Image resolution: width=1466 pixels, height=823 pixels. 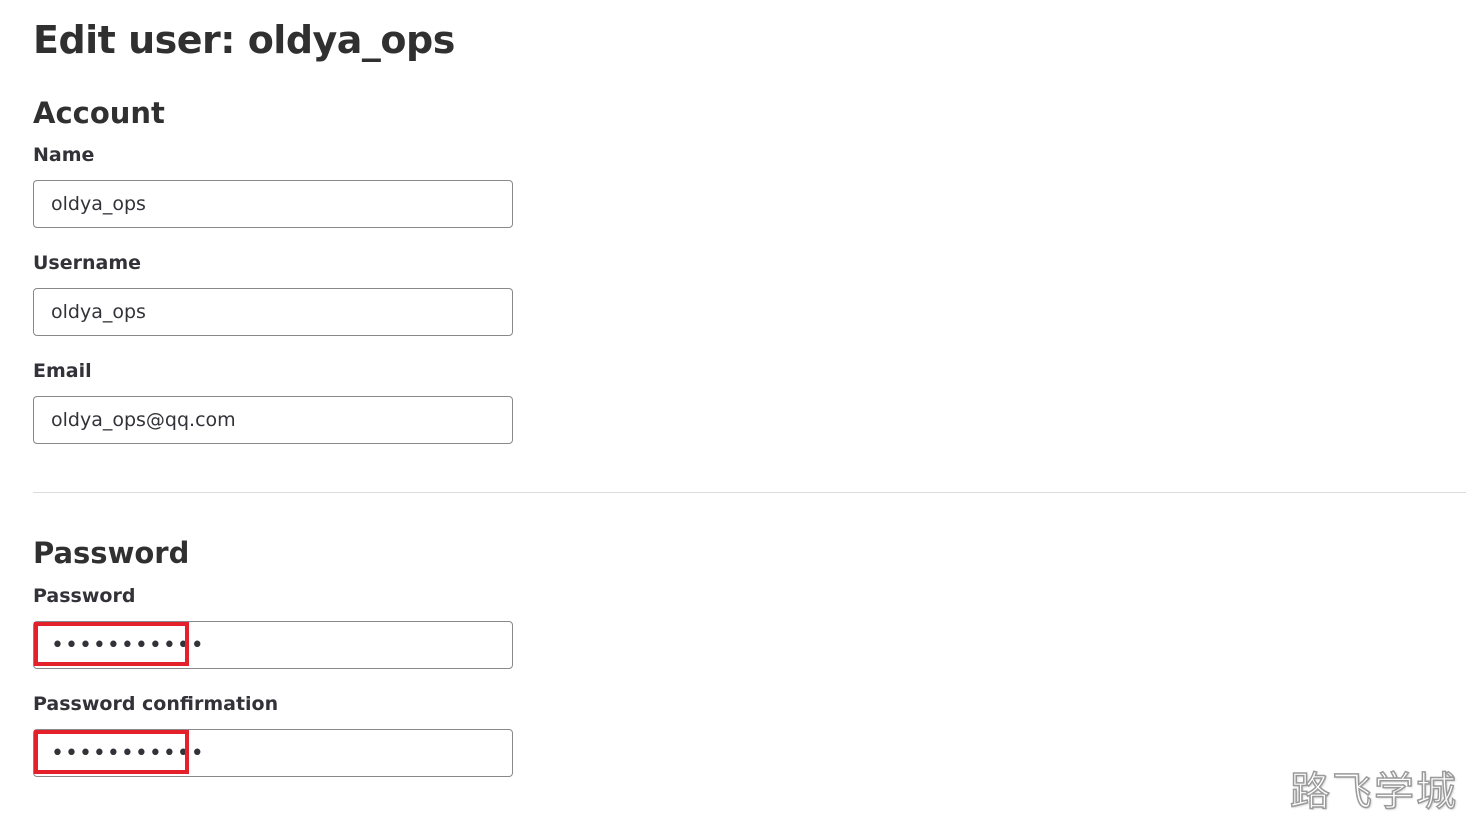 I want to click on name-field, so click(x=273, y=204).